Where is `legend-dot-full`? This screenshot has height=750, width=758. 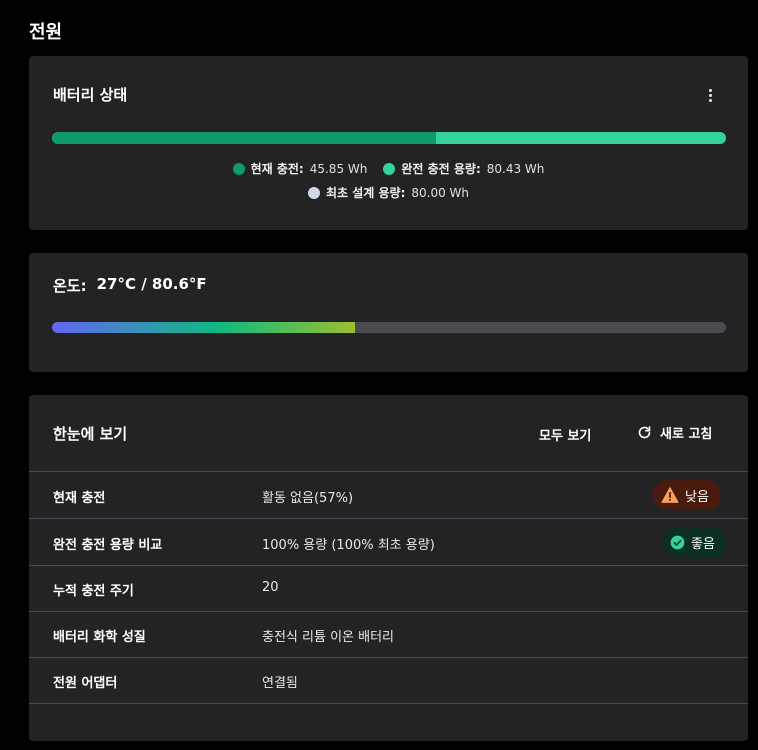
legend-dot-full is located at coordinates (389, 168).